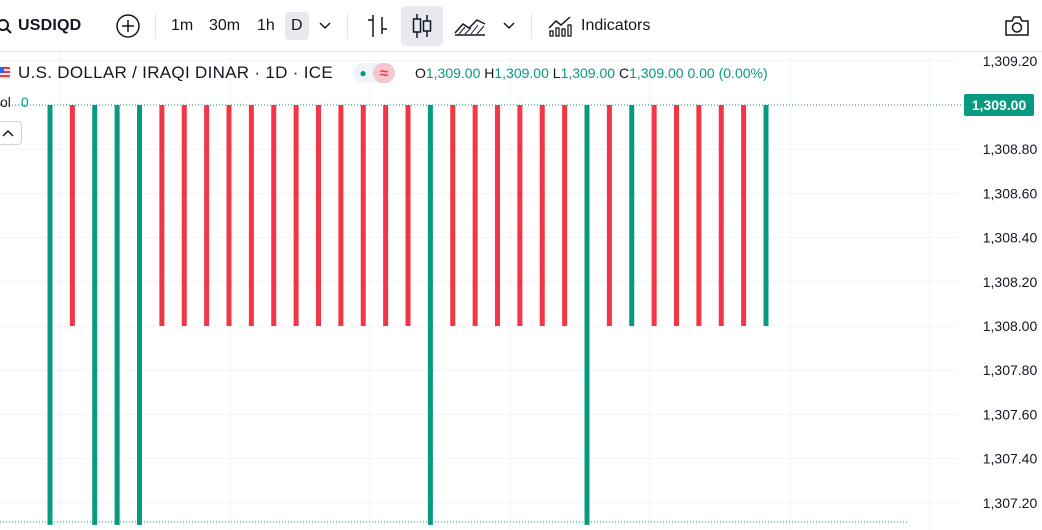 The width and height of the screenshot is (1042, 530). Describe the element at coordinates (1010, 61) in the screenshot. I see `price-tick-label: 1,309.20` at that location.